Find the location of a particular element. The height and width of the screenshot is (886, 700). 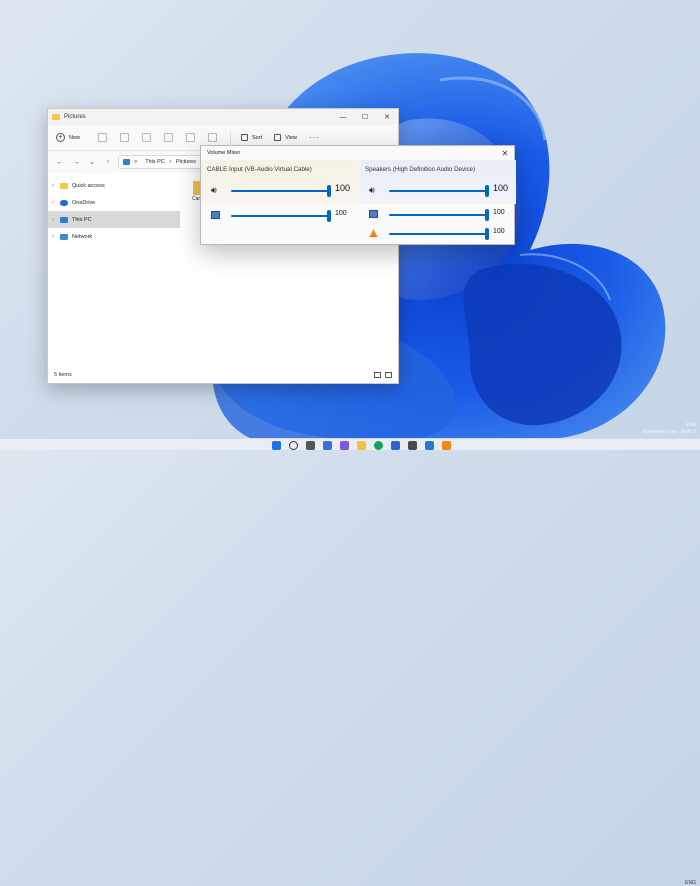

more-options-button: ··· is located at coordinates (314, 137).